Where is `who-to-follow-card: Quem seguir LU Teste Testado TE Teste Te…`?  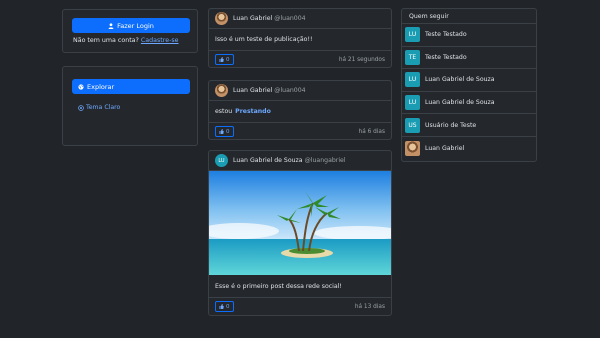
who-to-follow-card: Quem seguir LU Teste Testado TE Teste Te… is located at coordinates (469, 85).